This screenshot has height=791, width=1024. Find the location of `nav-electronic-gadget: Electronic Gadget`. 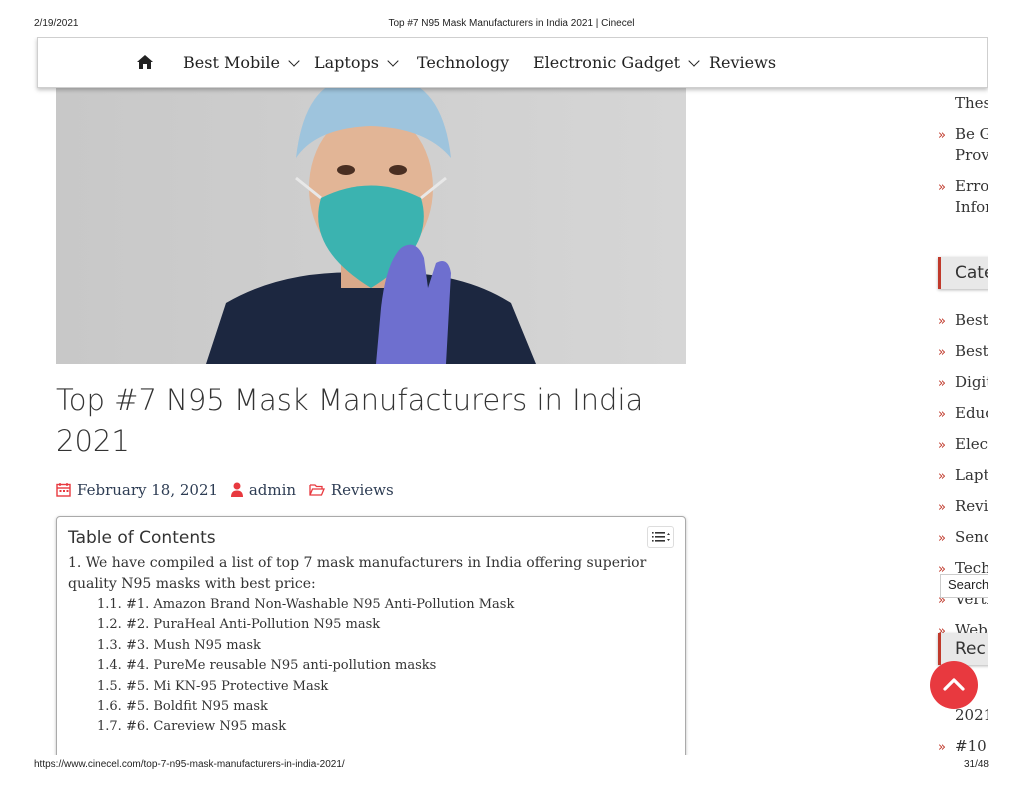

nav-electronic-gadget: Electronic Gadget is located at coordinates (616, 62).